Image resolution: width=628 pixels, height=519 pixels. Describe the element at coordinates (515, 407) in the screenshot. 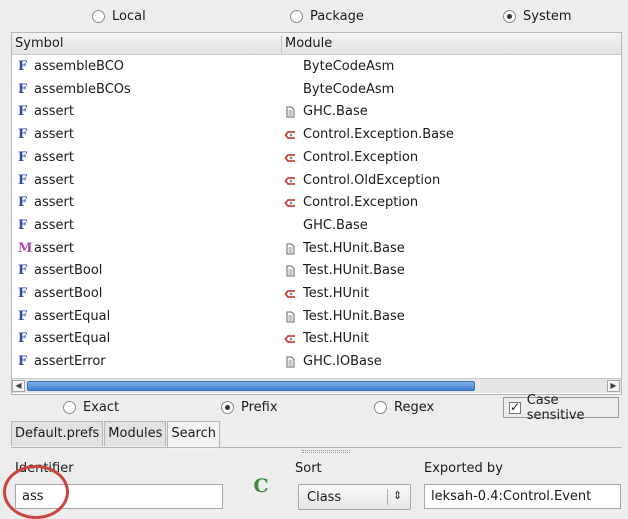

I see `checkbox-indicator-checked` at that location.